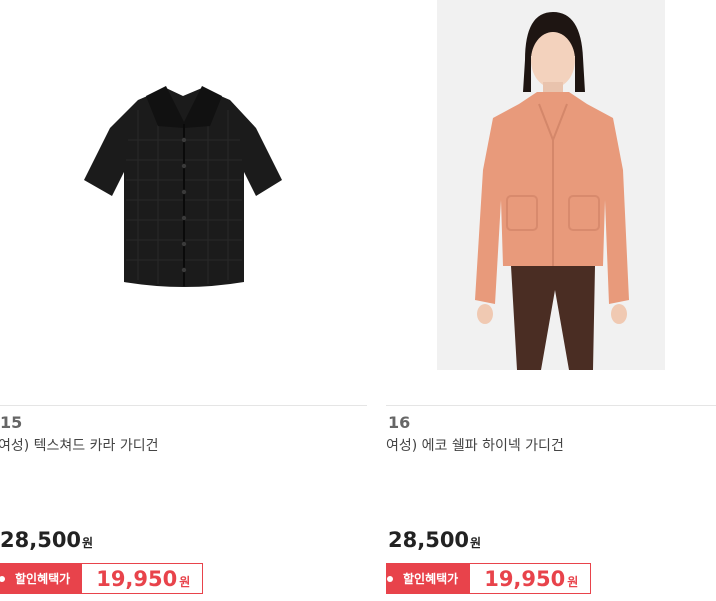 Image resolution: width=716 pixels, height=601 pixels. I want to click on black-cardigan-image, so click(183, 186).